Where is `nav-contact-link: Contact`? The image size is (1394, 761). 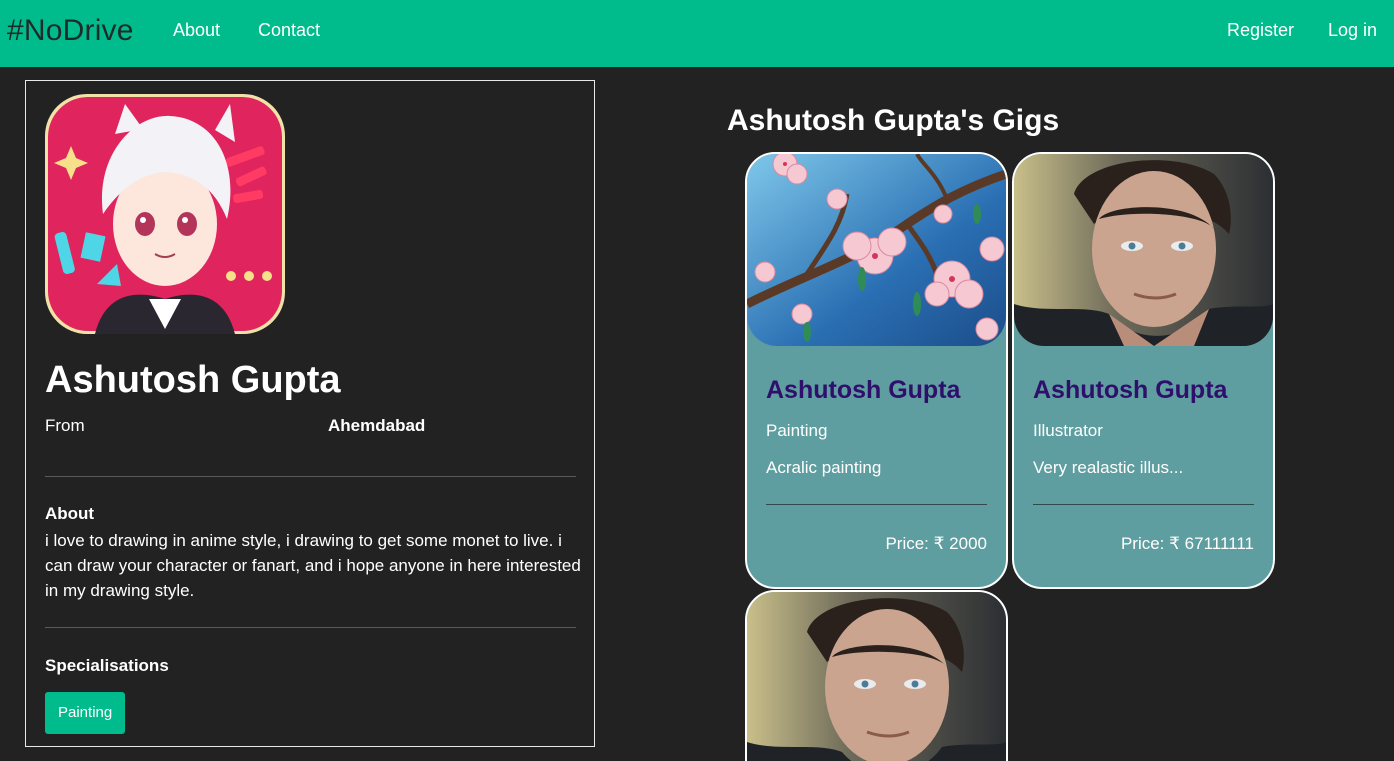
nav-contact-link: Contact is located at coordinates (289, 30).